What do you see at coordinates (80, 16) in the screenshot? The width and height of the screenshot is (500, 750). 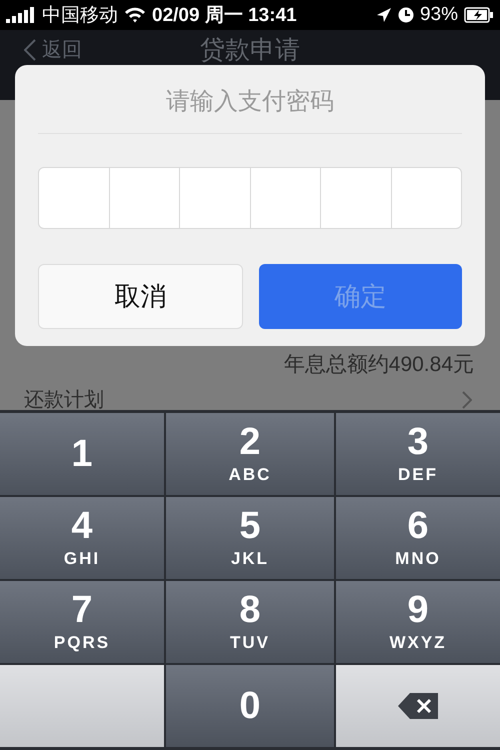 I see `carrier-name: 中国移动` at bounding box center [80, 16].